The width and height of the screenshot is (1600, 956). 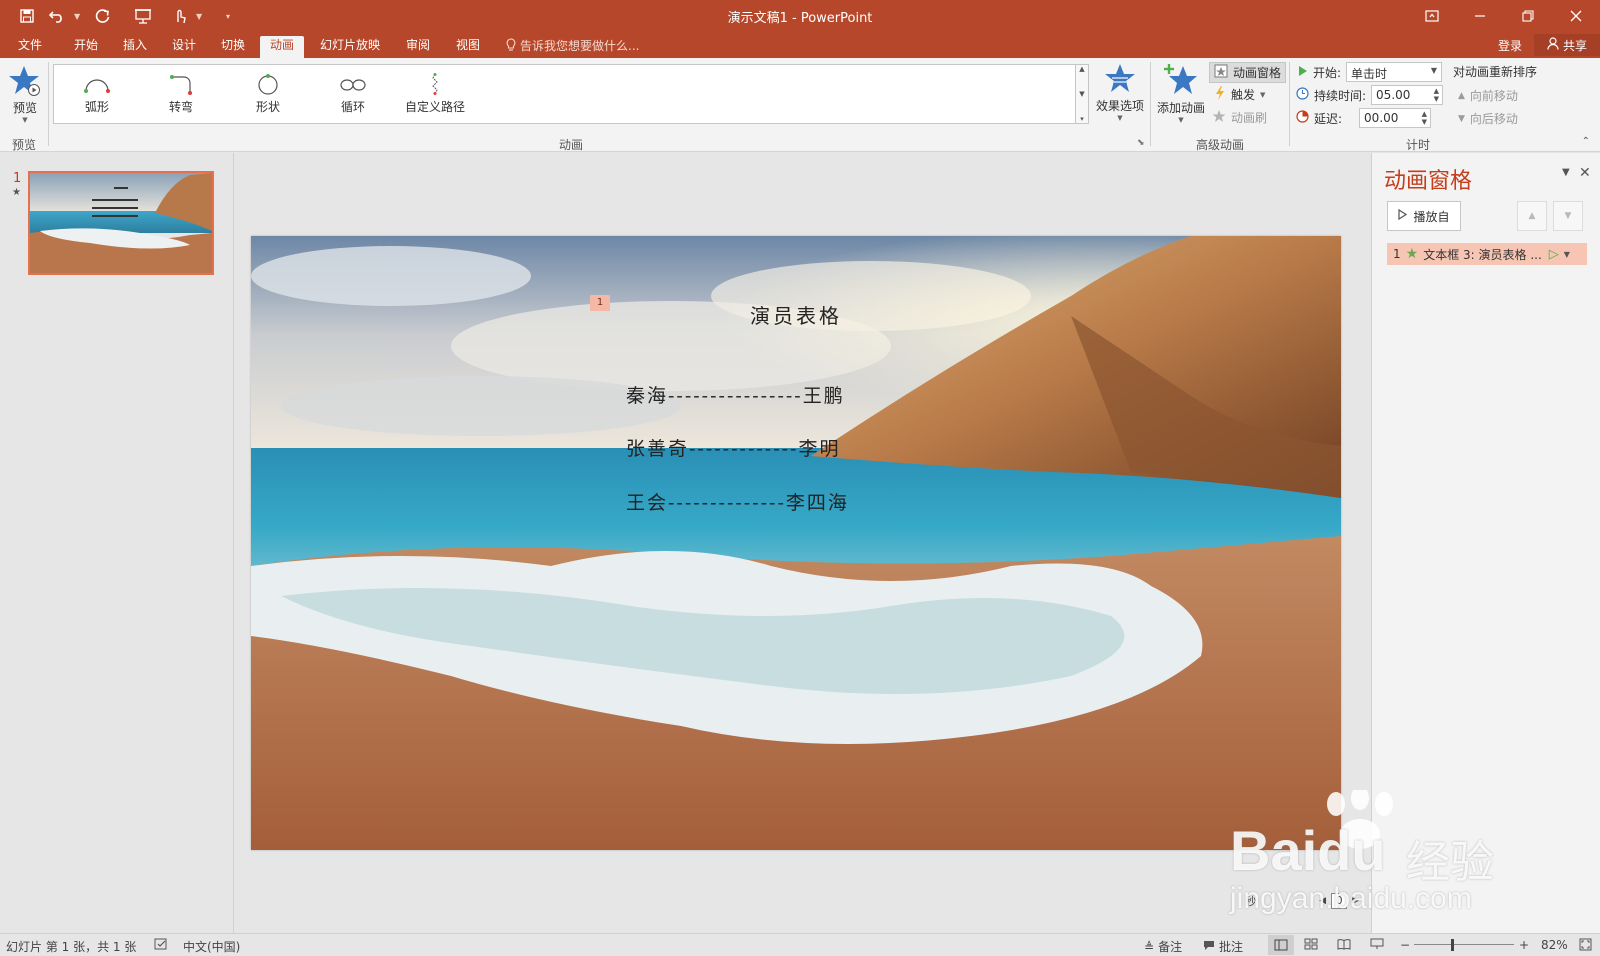 What do you see at coordinates (1397, 254) in the screenshot?
I see `item-index: 1` at bounding box center [1397, 254].